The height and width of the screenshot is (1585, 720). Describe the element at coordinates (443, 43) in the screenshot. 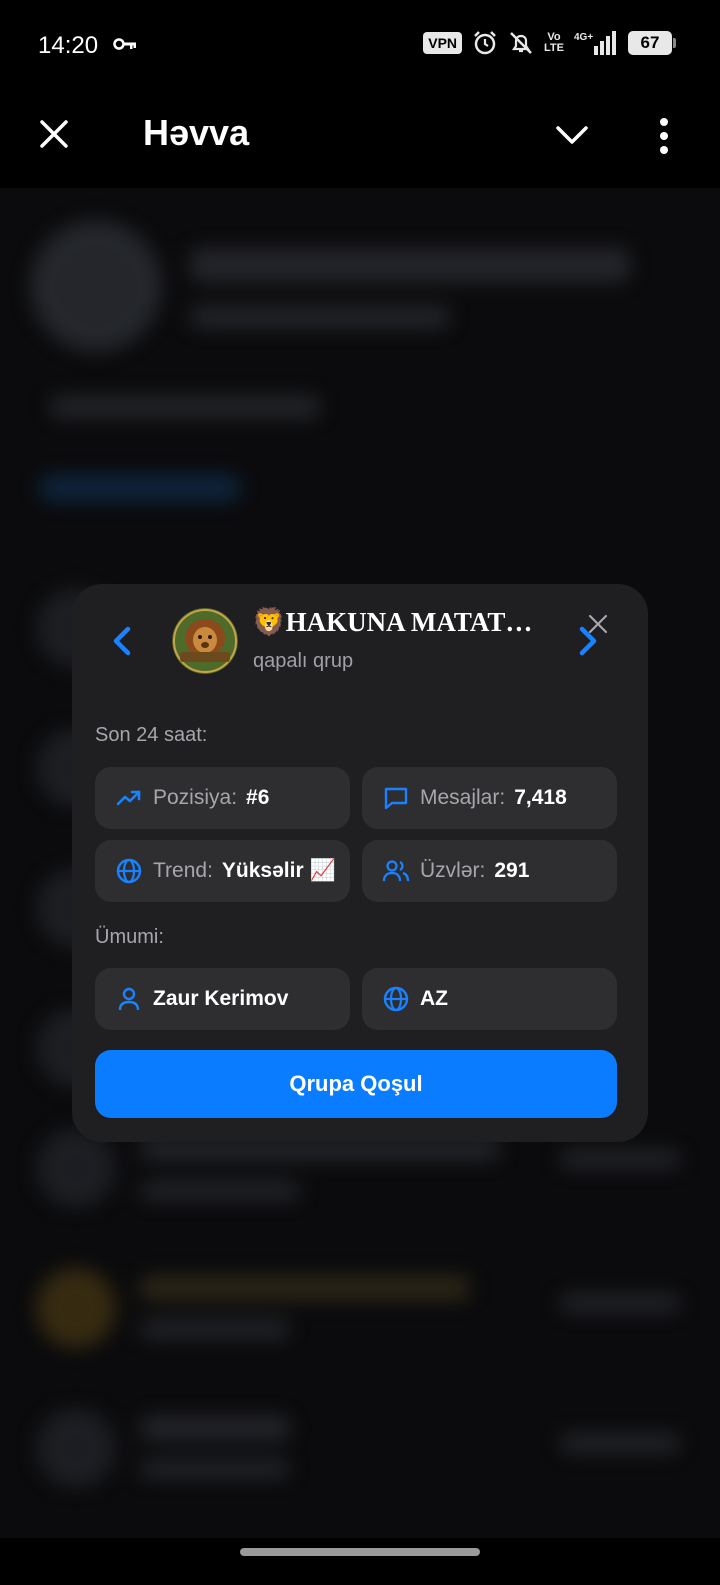

I see `vpn-badge: VPN` at that location.